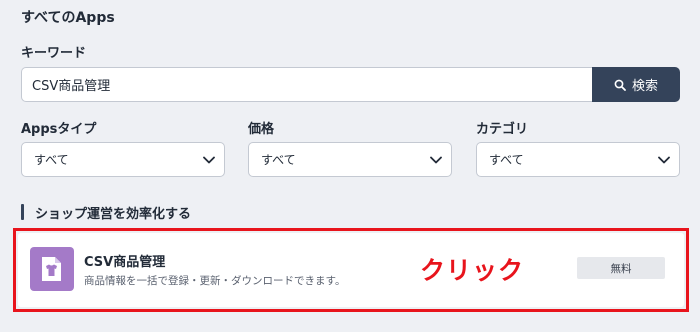 This screenshot has width=700, height=332. I want to click on section-title: ショップ運営を効率化する, so click(113, 214).